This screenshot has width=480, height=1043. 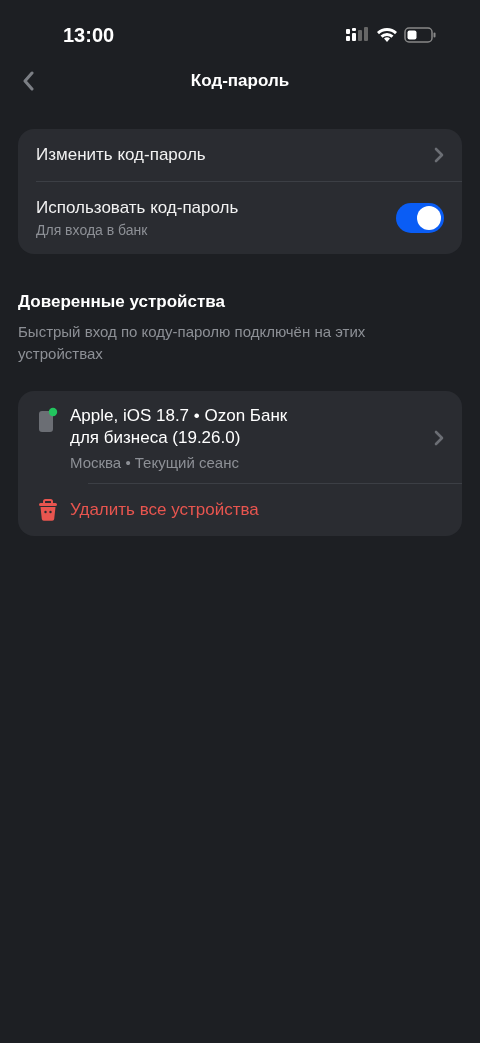 I want to click on status-time: 13:00, so click(x=89, y=35).